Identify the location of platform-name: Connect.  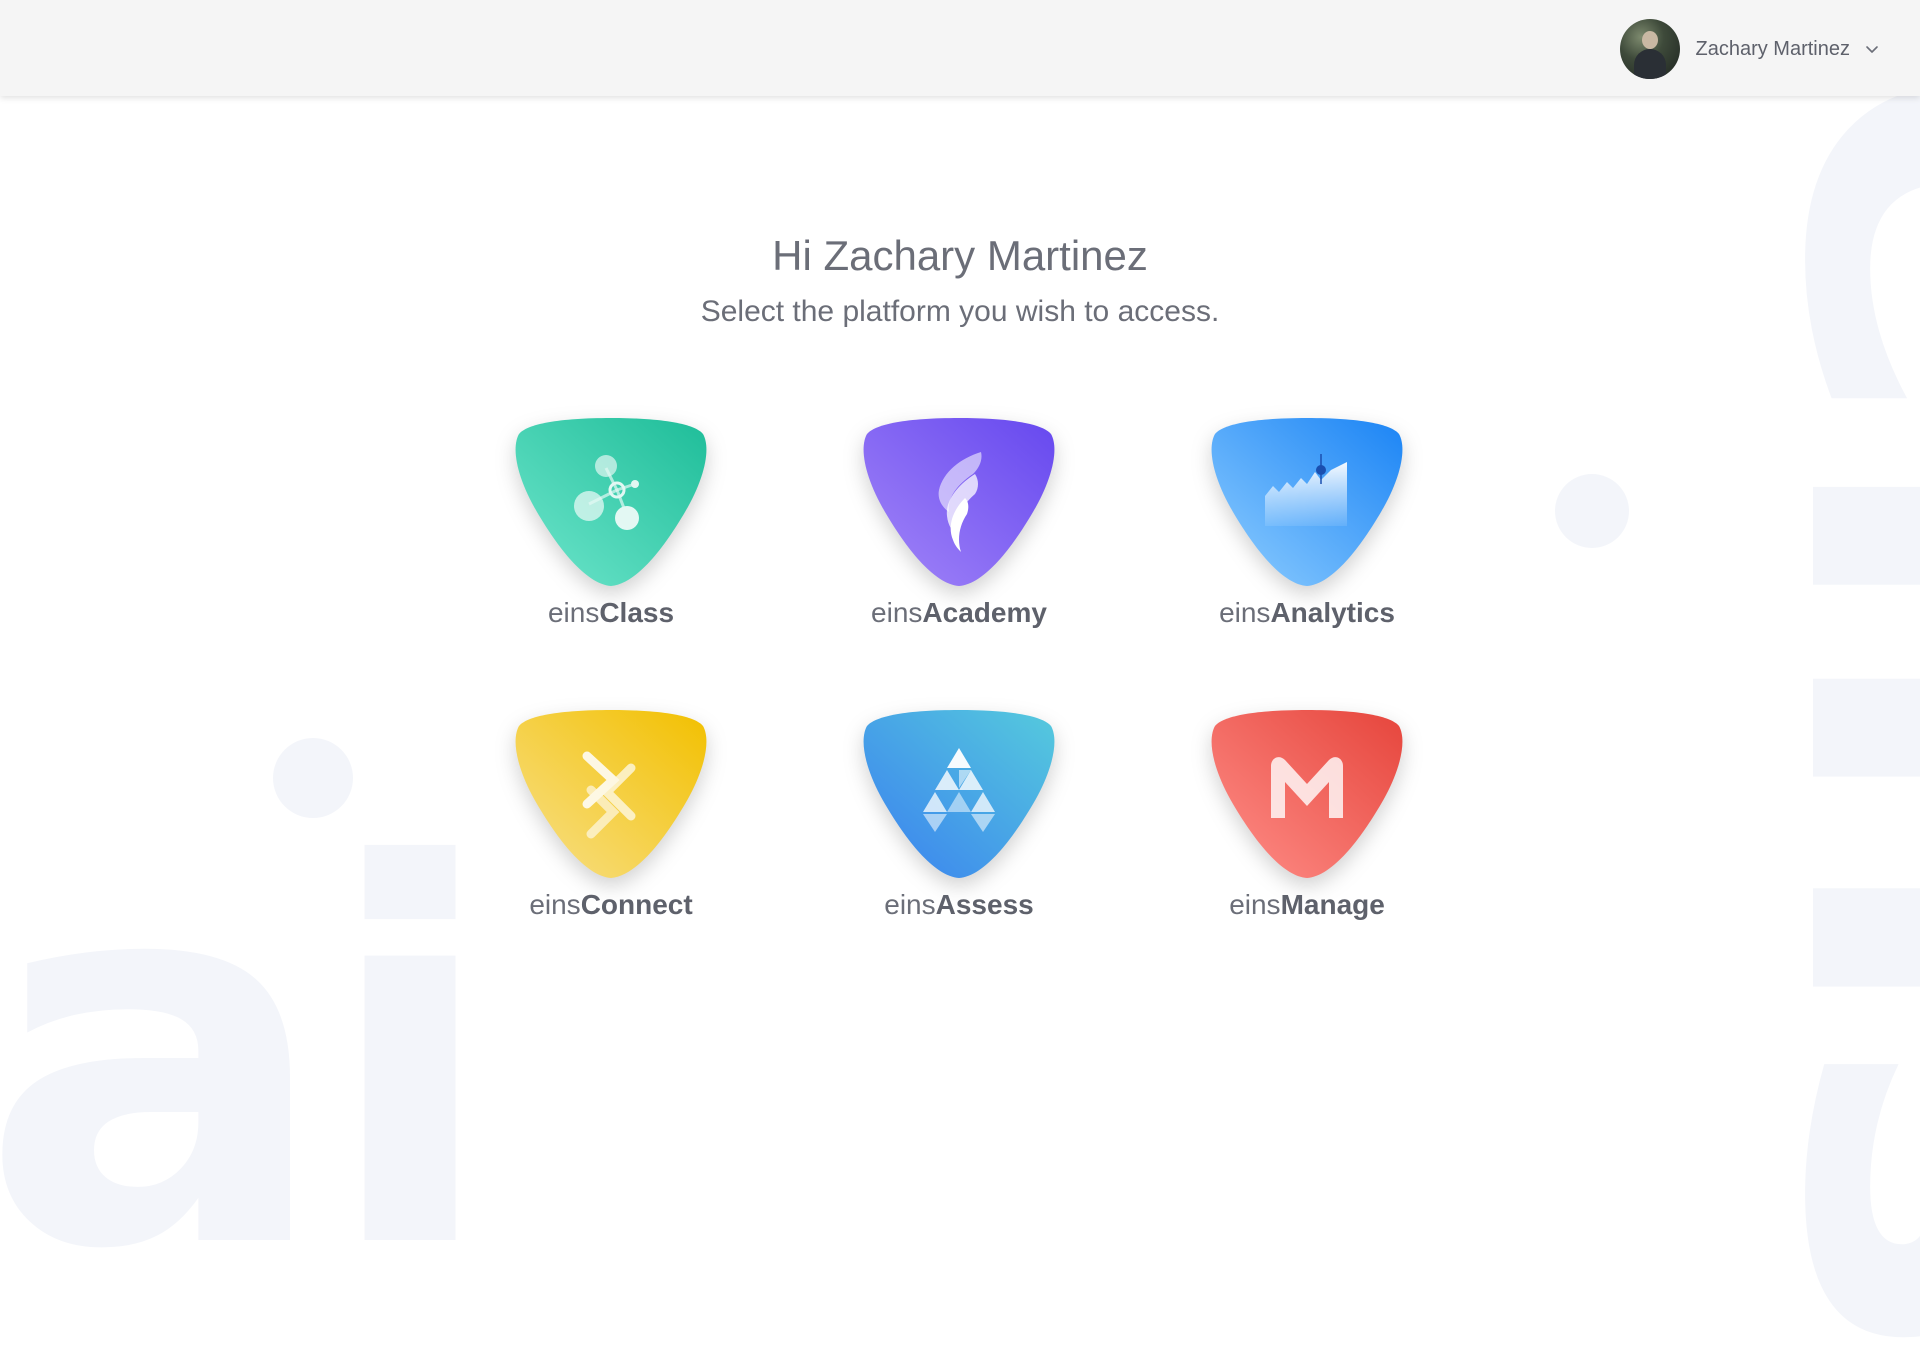
(636, 904).